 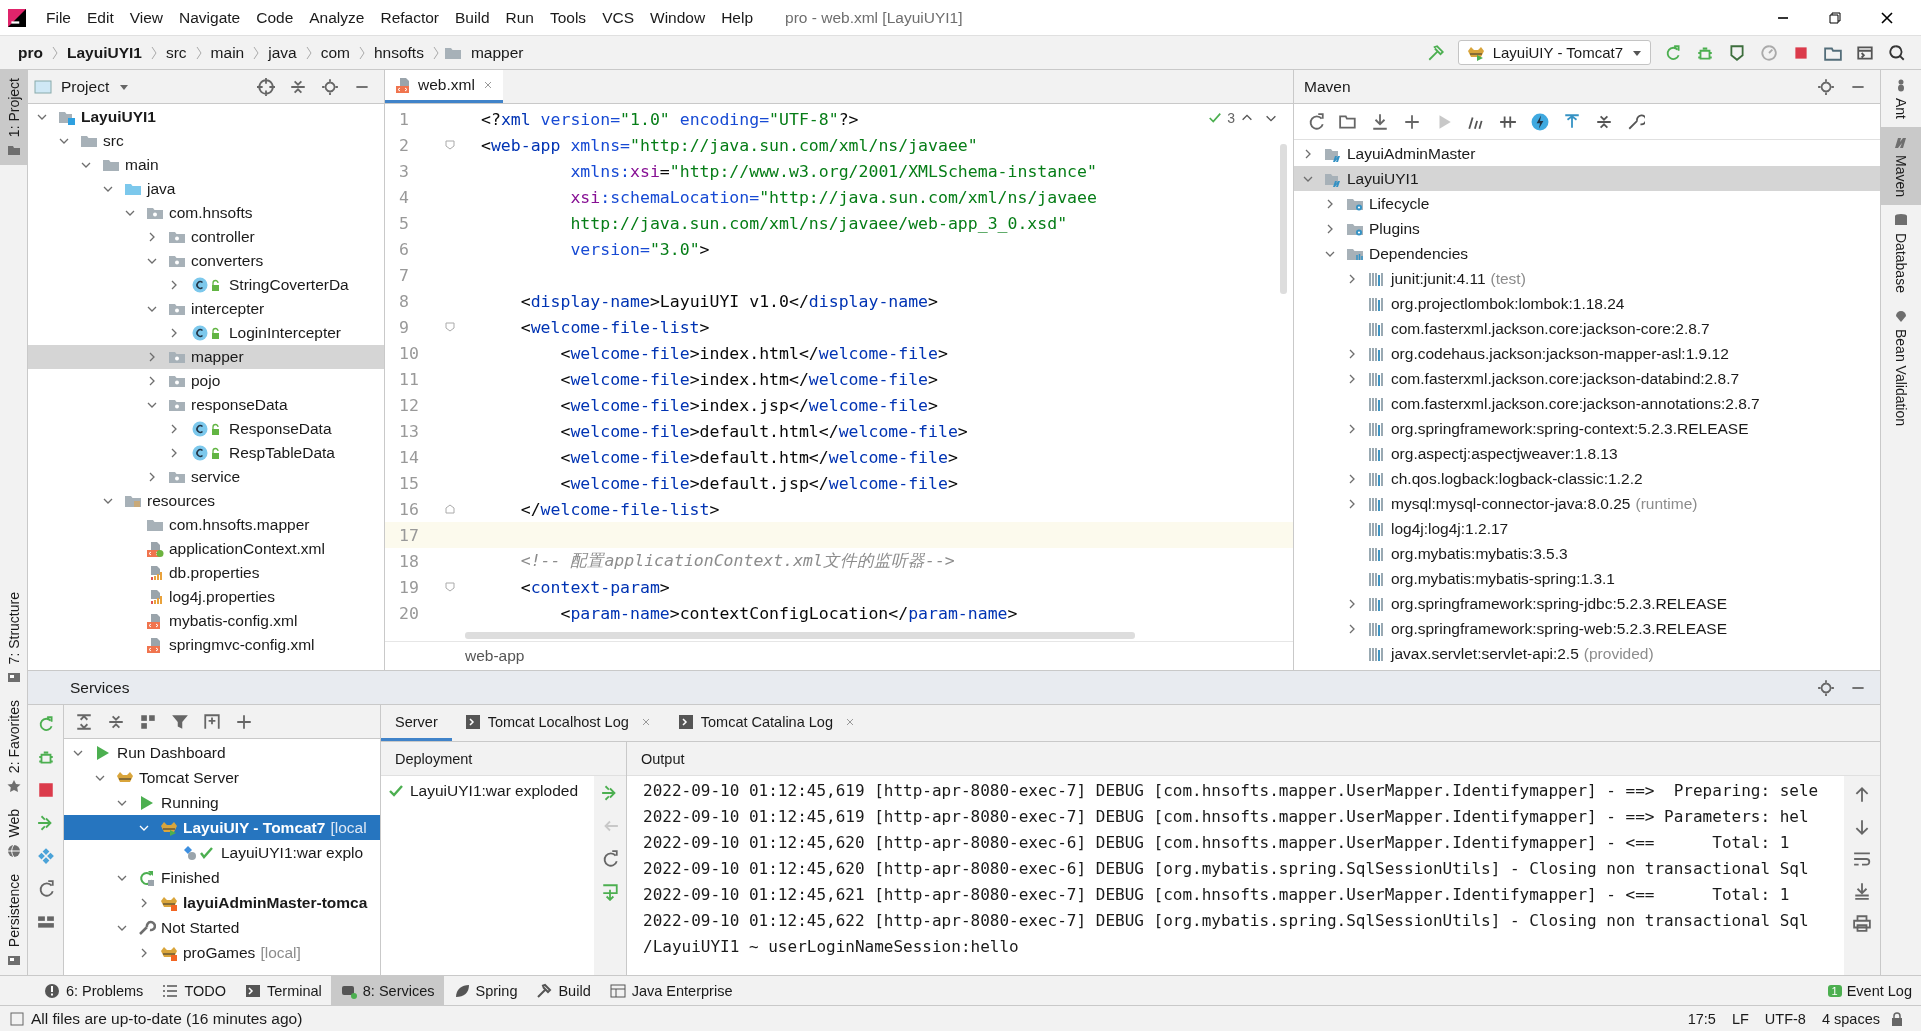 What do you see at coordinates (519, 17) in the screenshot?
I see `menu-item: Run` at bounding box center [519, 17].